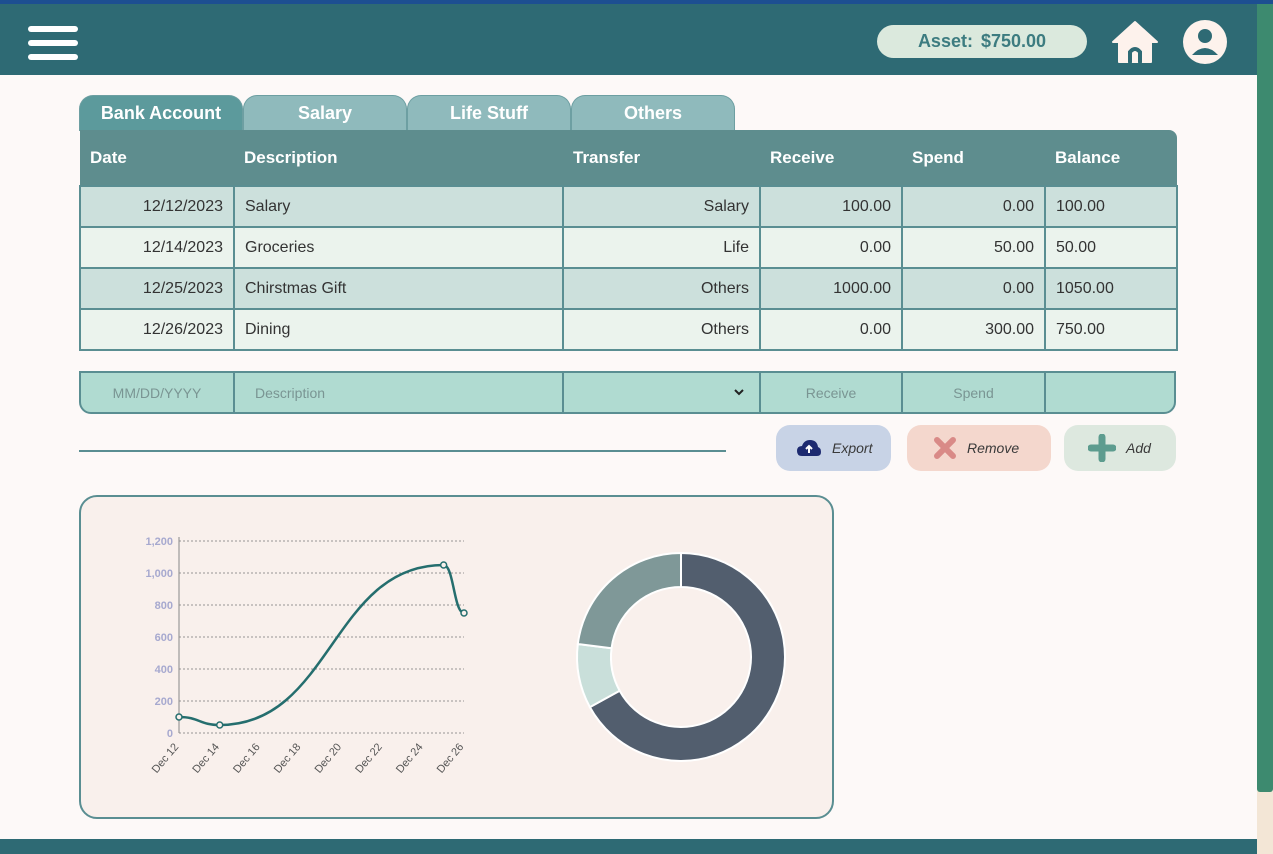 The height and width of the screenshot is (854, 1273). I want to click on home-icon, so click(1135, 42).